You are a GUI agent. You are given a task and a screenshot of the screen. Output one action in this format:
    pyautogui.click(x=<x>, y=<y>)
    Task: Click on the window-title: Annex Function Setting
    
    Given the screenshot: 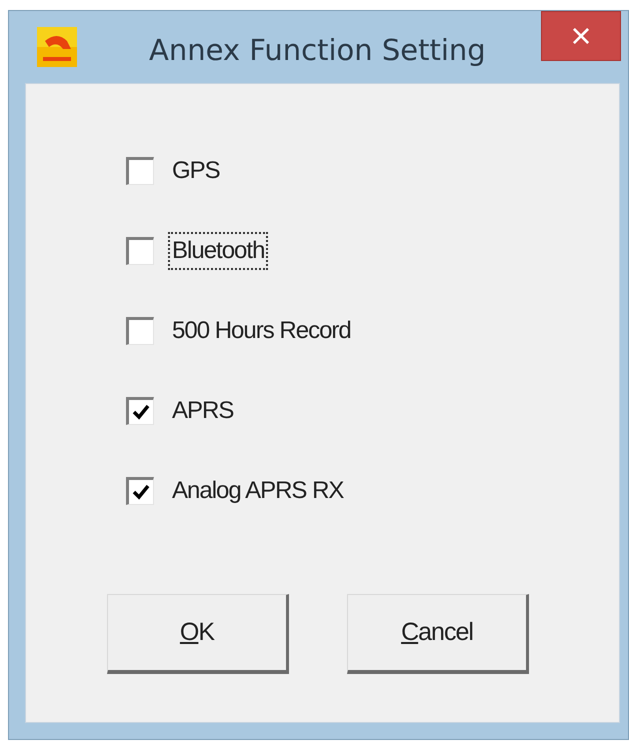 What is the action you would take?
    pyautogui.click(x=317, y=50)
    